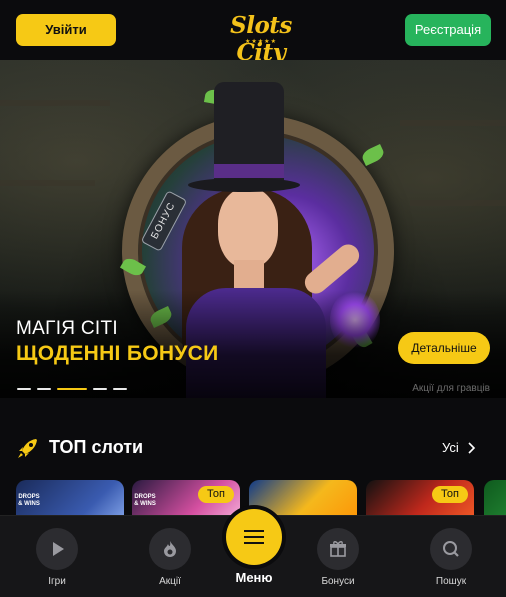  Describe the element at coordinates (261, 38) in the screenshot. I see `slots-city-logo: Slots City ★★★★★` at that location.